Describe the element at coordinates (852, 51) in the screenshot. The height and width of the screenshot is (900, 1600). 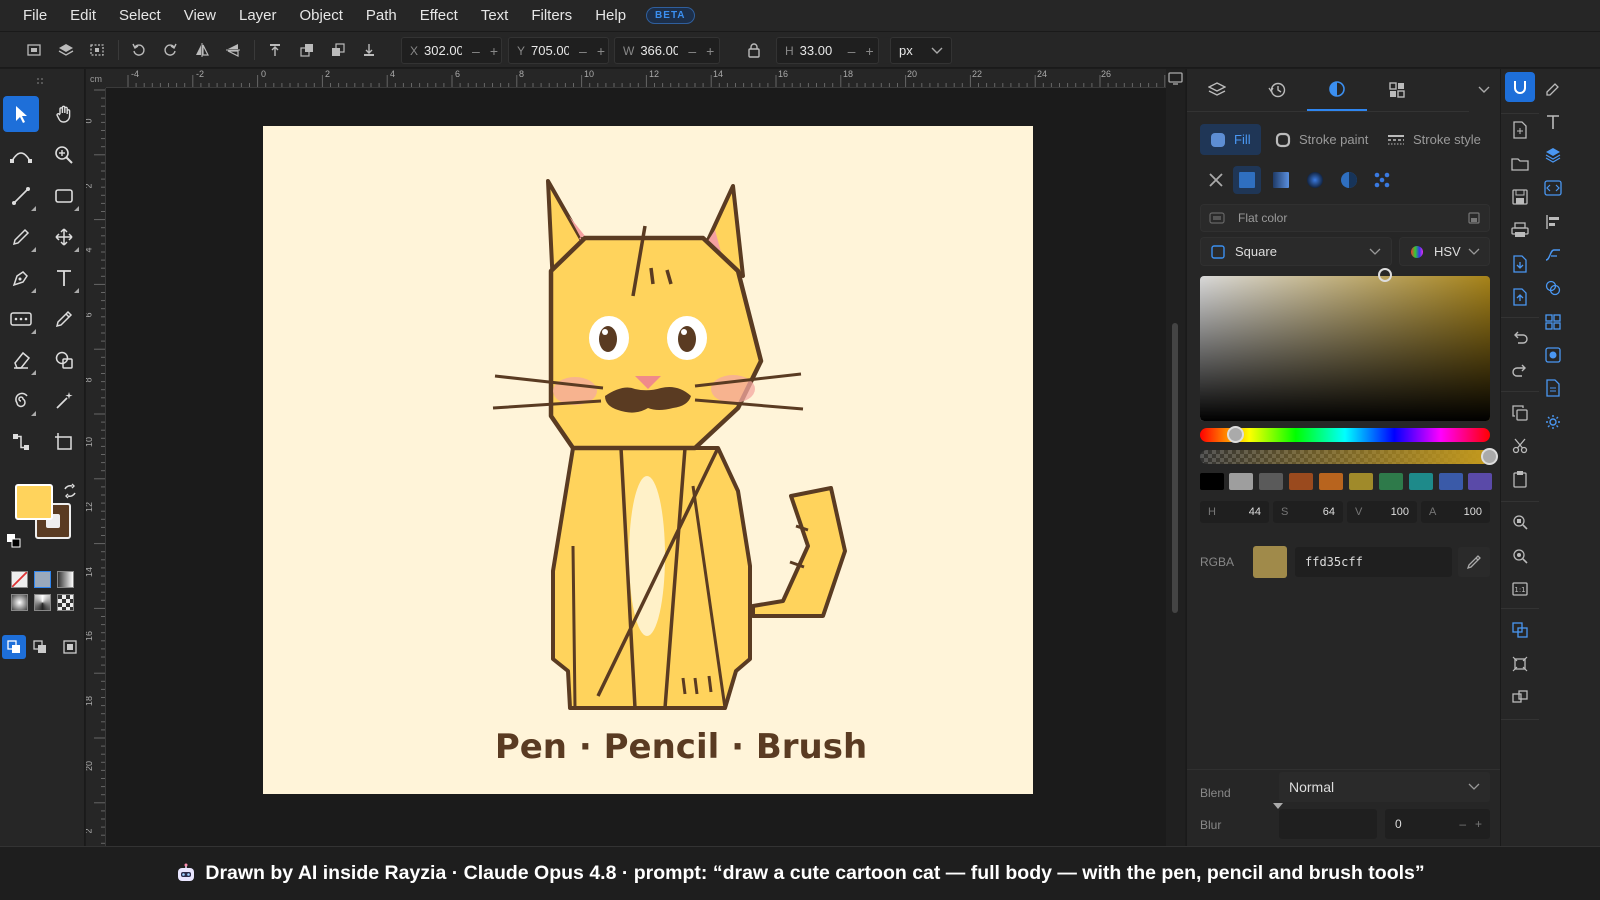
I see `h-decrement: –` at that location.